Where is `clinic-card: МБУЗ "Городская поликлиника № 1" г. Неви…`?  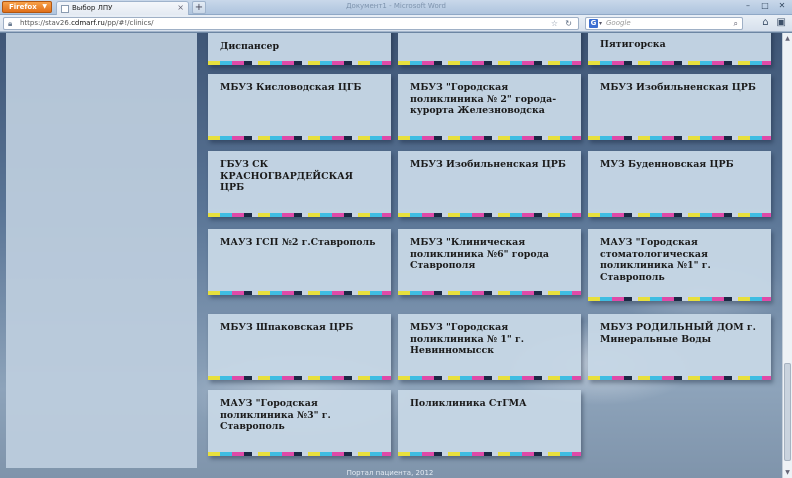 clinic-card: МБУЗ "Городская поликлиника № 1" г. Неви… is located at coordinates (489, 347).